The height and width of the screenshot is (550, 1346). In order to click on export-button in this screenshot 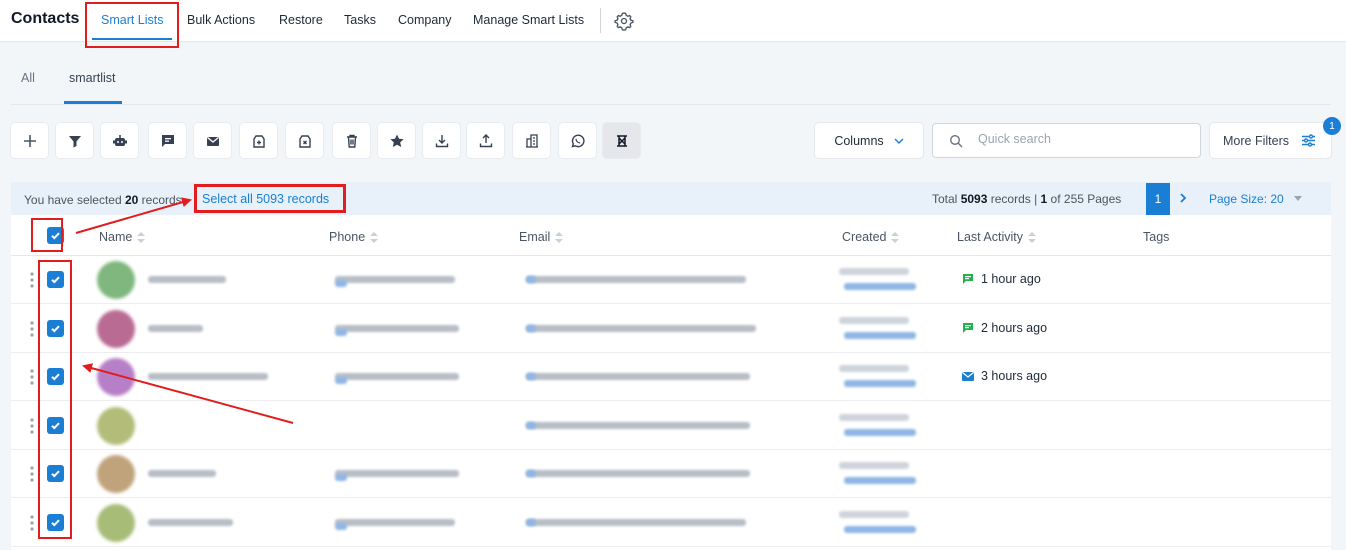, I will do `click(441, 140)`.